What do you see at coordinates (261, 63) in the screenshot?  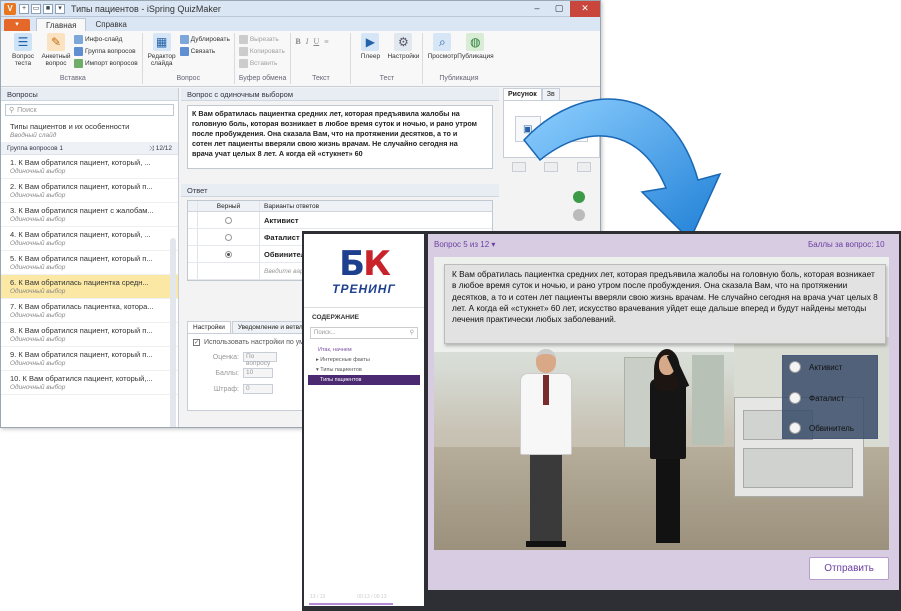 I see `paste-button: Вставить` at bounding box center [261, 63].